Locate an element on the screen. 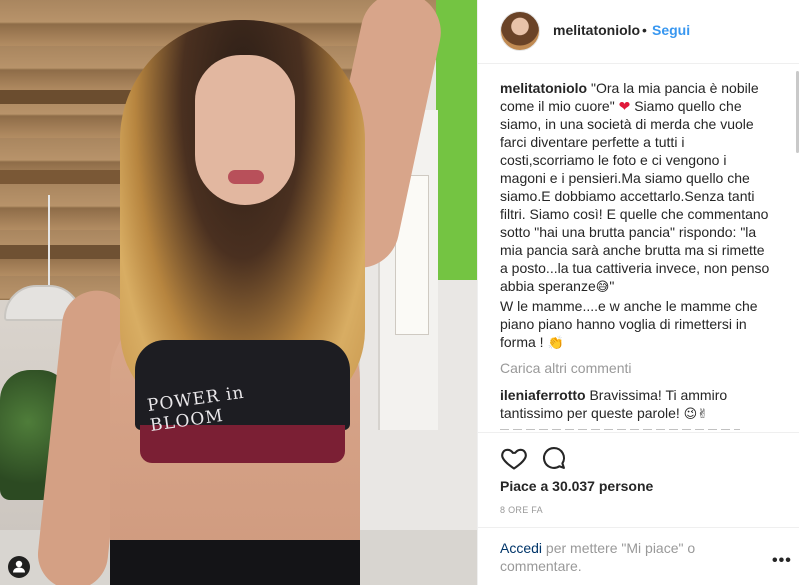 Image resolution: width=799 pixels, height=585 pixels. load-more-comments-button: Carica altri commenti is located at coordinates (565, 368).